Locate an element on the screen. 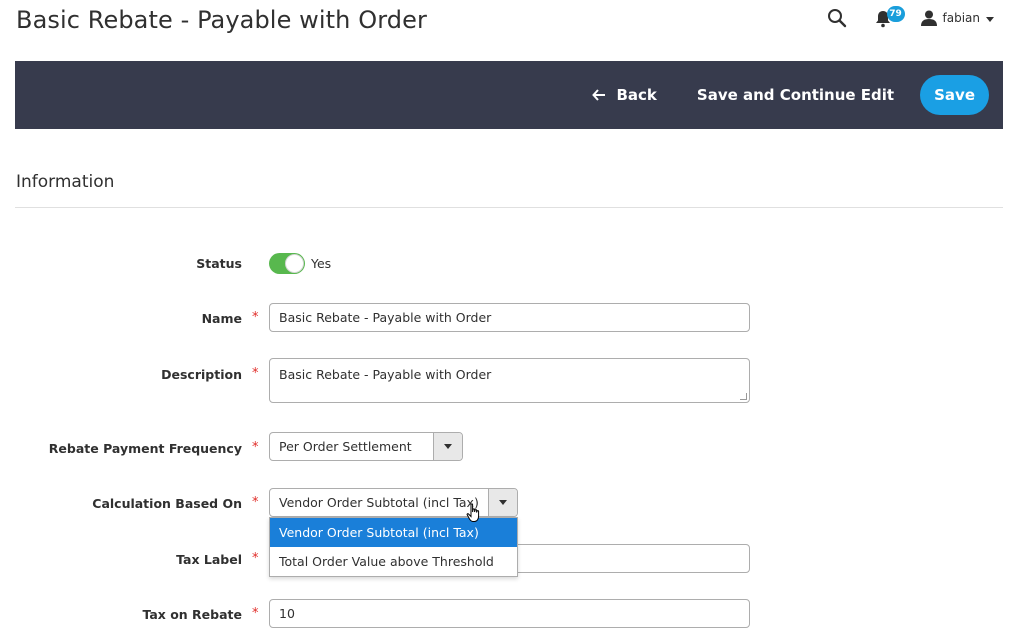  arrow-left-icon is located at coordinates (599, 95).